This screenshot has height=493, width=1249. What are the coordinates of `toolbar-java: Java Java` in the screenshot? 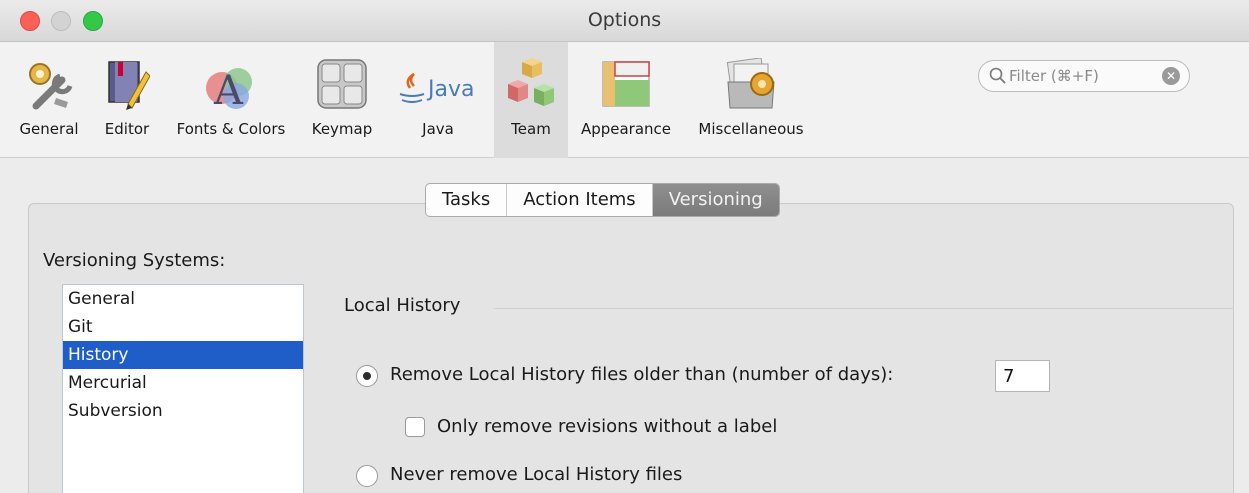 It's located at (438, 100).